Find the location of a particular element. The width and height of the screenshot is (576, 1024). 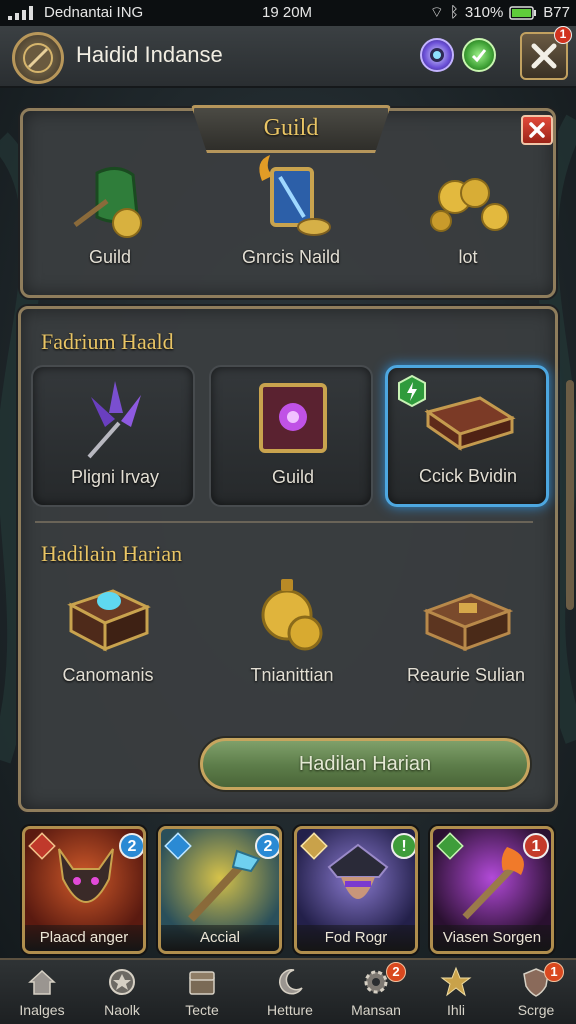

level-badge: 1 is located at coordinates (536, 846).